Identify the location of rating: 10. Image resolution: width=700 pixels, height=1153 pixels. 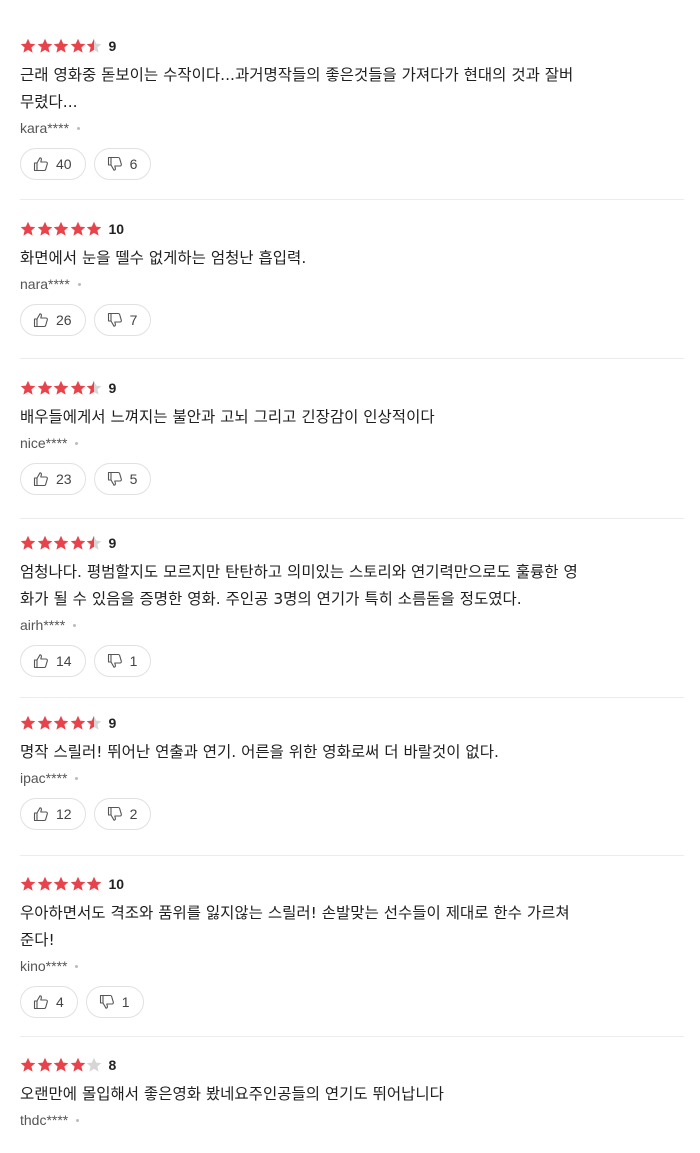
(72, 884).